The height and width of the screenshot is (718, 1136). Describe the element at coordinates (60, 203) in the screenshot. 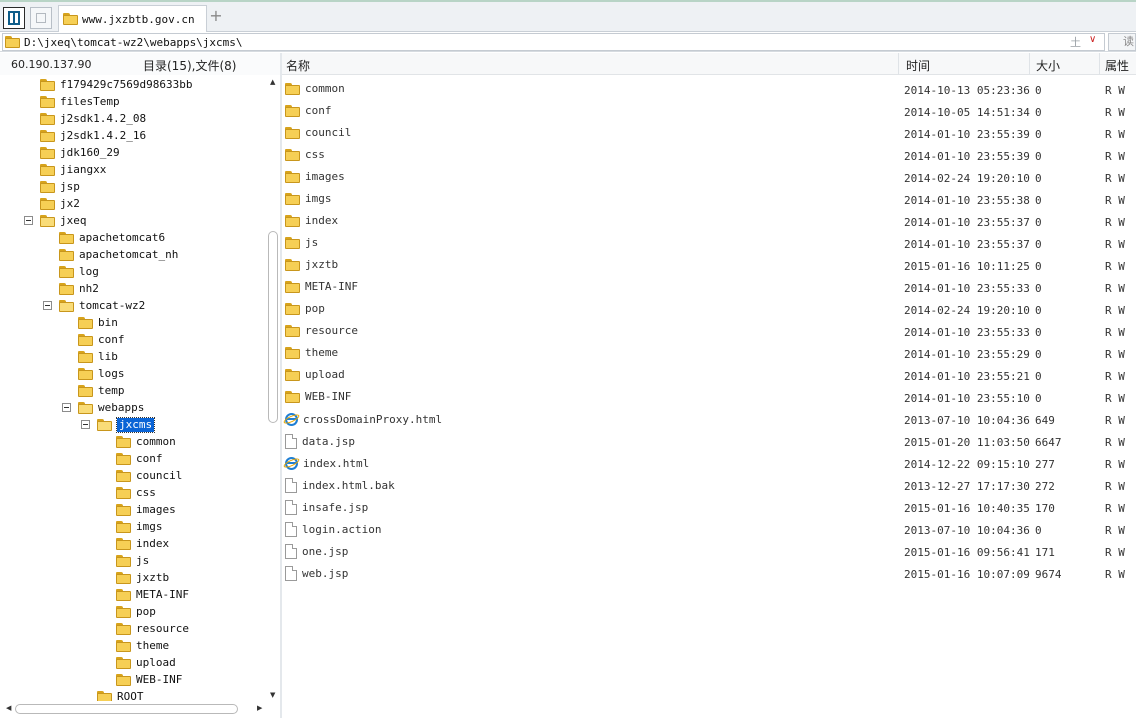

I see `tree-item: jx2` at that location.